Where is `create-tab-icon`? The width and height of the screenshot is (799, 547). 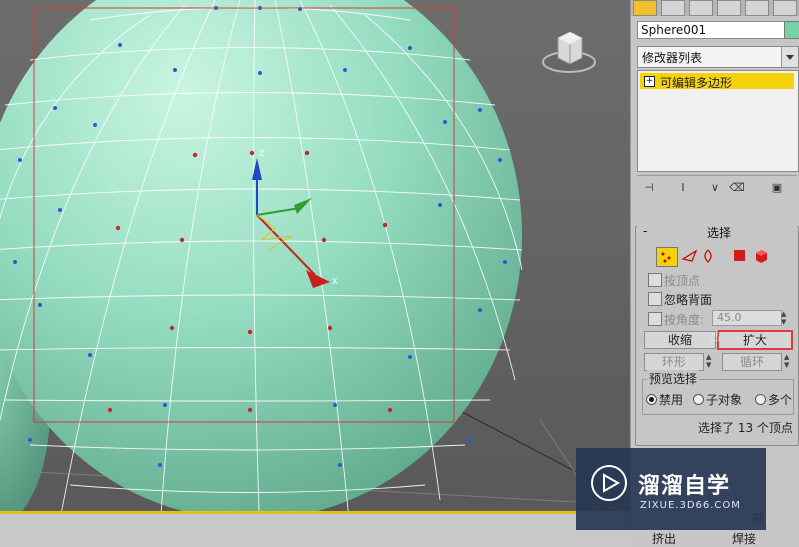 create-tab-icon is located at coordinates (645, 8).